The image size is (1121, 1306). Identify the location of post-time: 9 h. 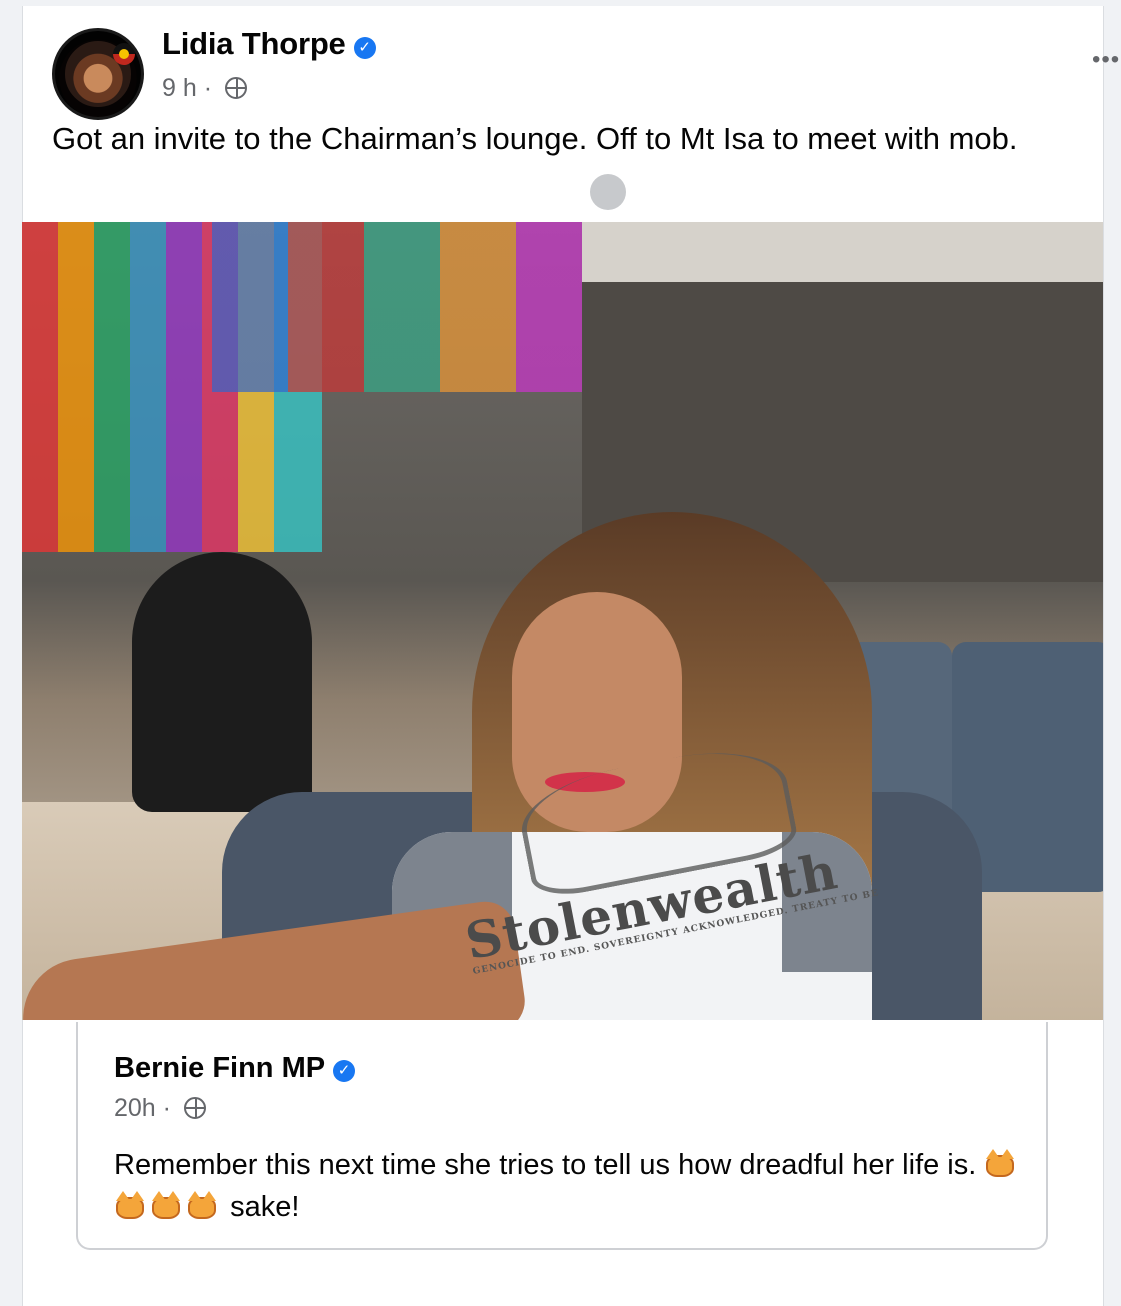
(179, 88).